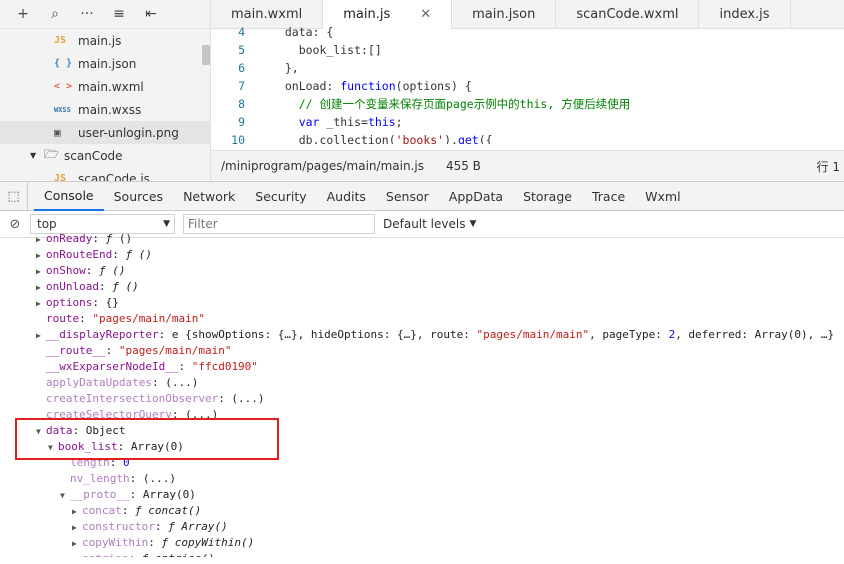 This screenshot has width=844, height=564. I want to click on console-property-row: route: "pages/main/main", so click(422, 319).